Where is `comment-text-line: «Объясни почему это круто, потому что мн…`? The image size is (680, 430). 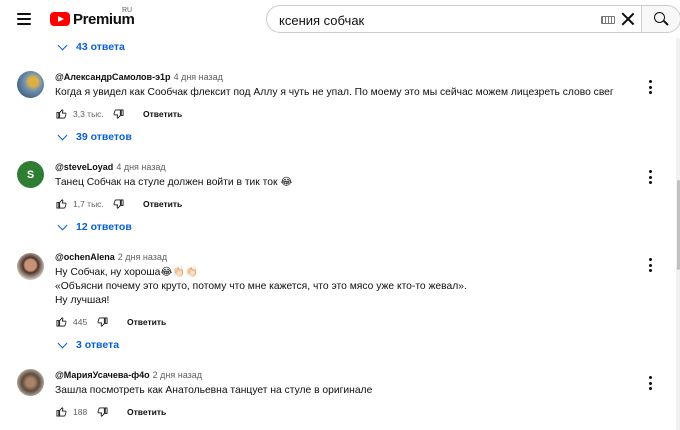
comment-text-line: «Объясни почему это круто, потому что мн… is located at coordinates (261, 286).